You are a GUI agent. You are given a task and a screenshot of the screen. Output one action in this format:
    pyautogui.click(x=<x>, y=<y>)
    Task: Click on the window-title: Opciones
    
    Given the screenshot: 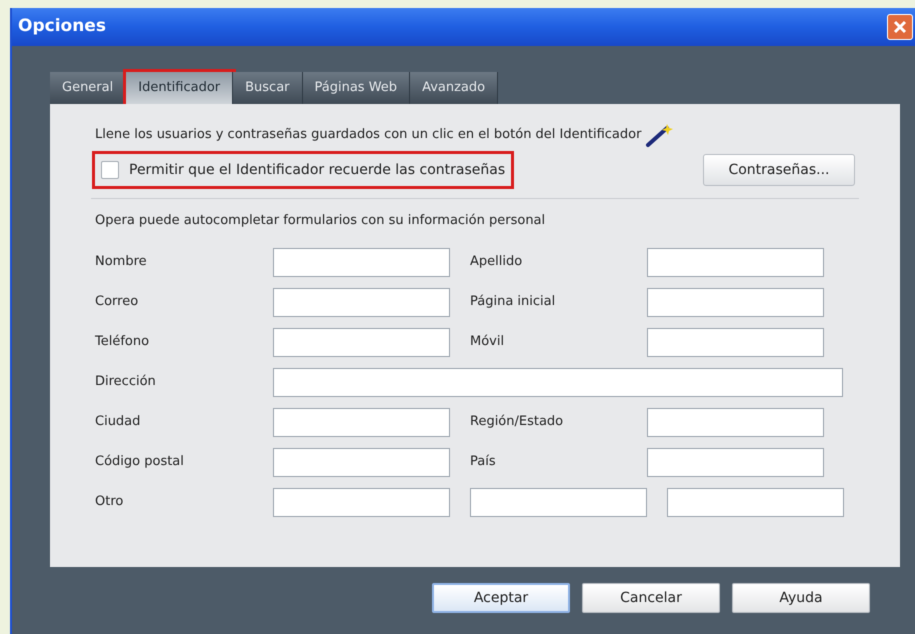 What is the action you would take?
    pyautogui.click(x=62, y=26)
    